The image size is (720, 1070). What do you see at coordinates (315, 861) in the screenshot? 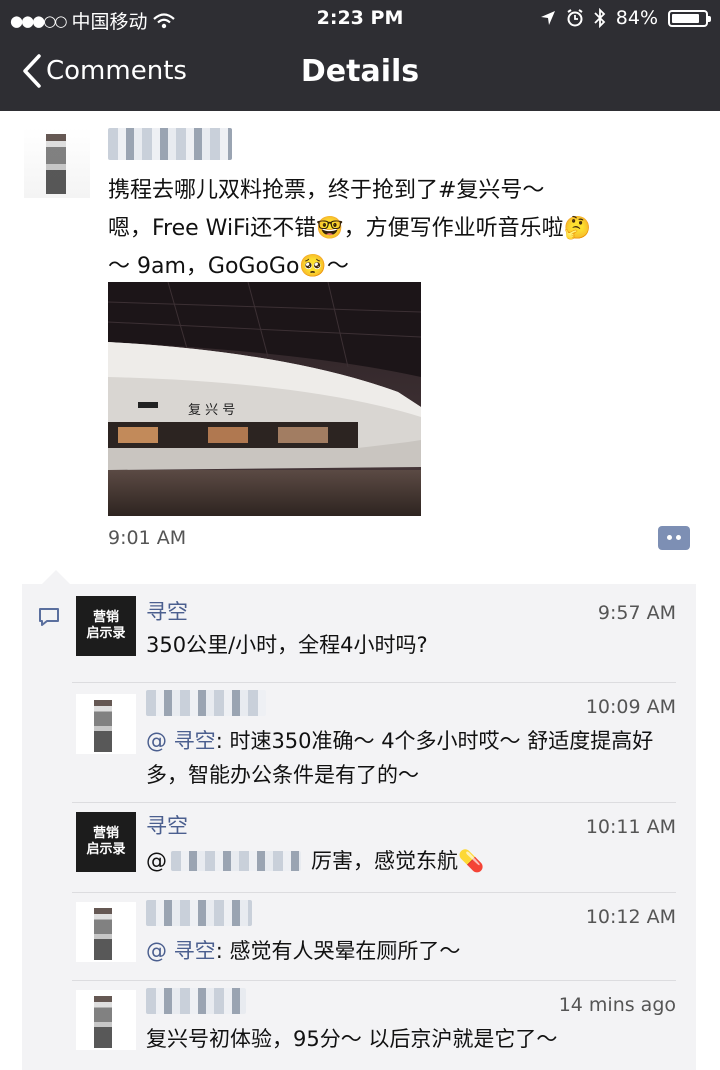
I see `comment-text: @ 厉害，感觉东航💊` at bounding box center [315, 861].